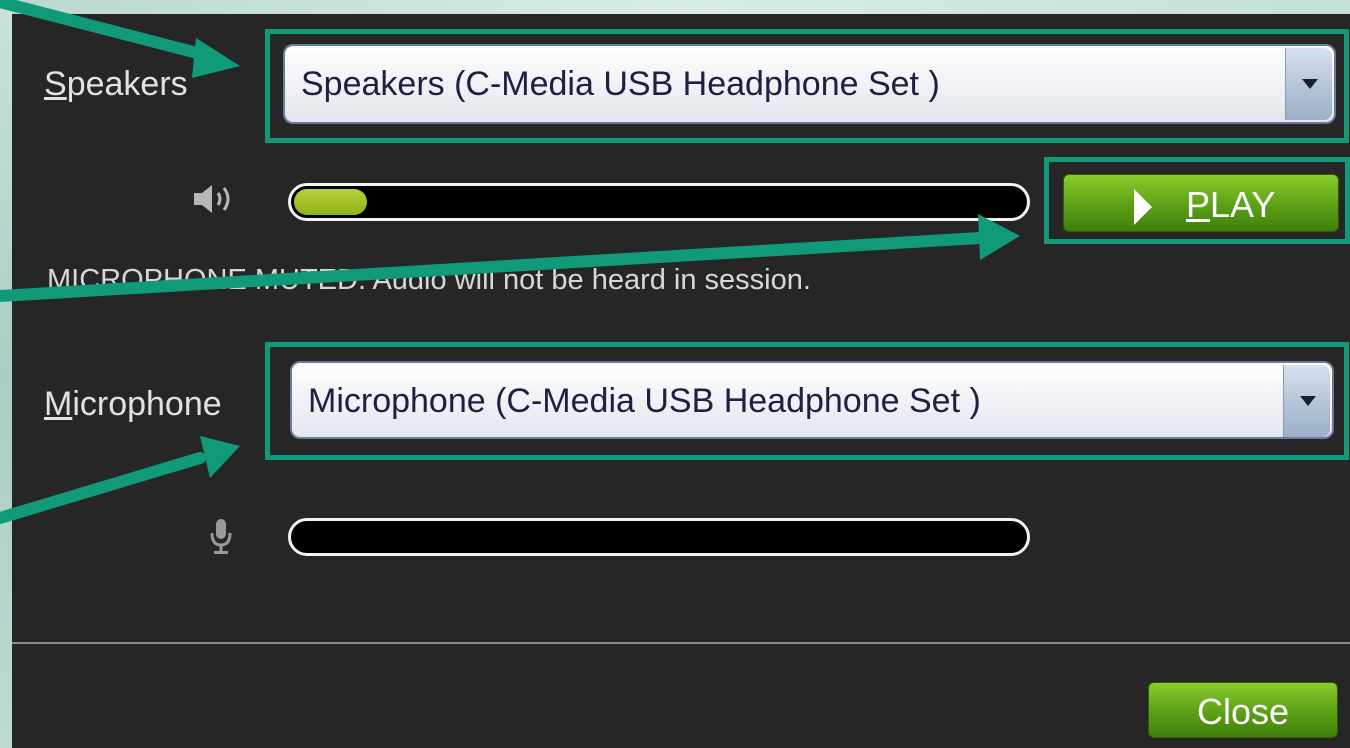 The image size is (1350, 748). What do you see at coordinates (6, 374) in the screenshot?
I see `background-left` at bounding box center [6, 374].